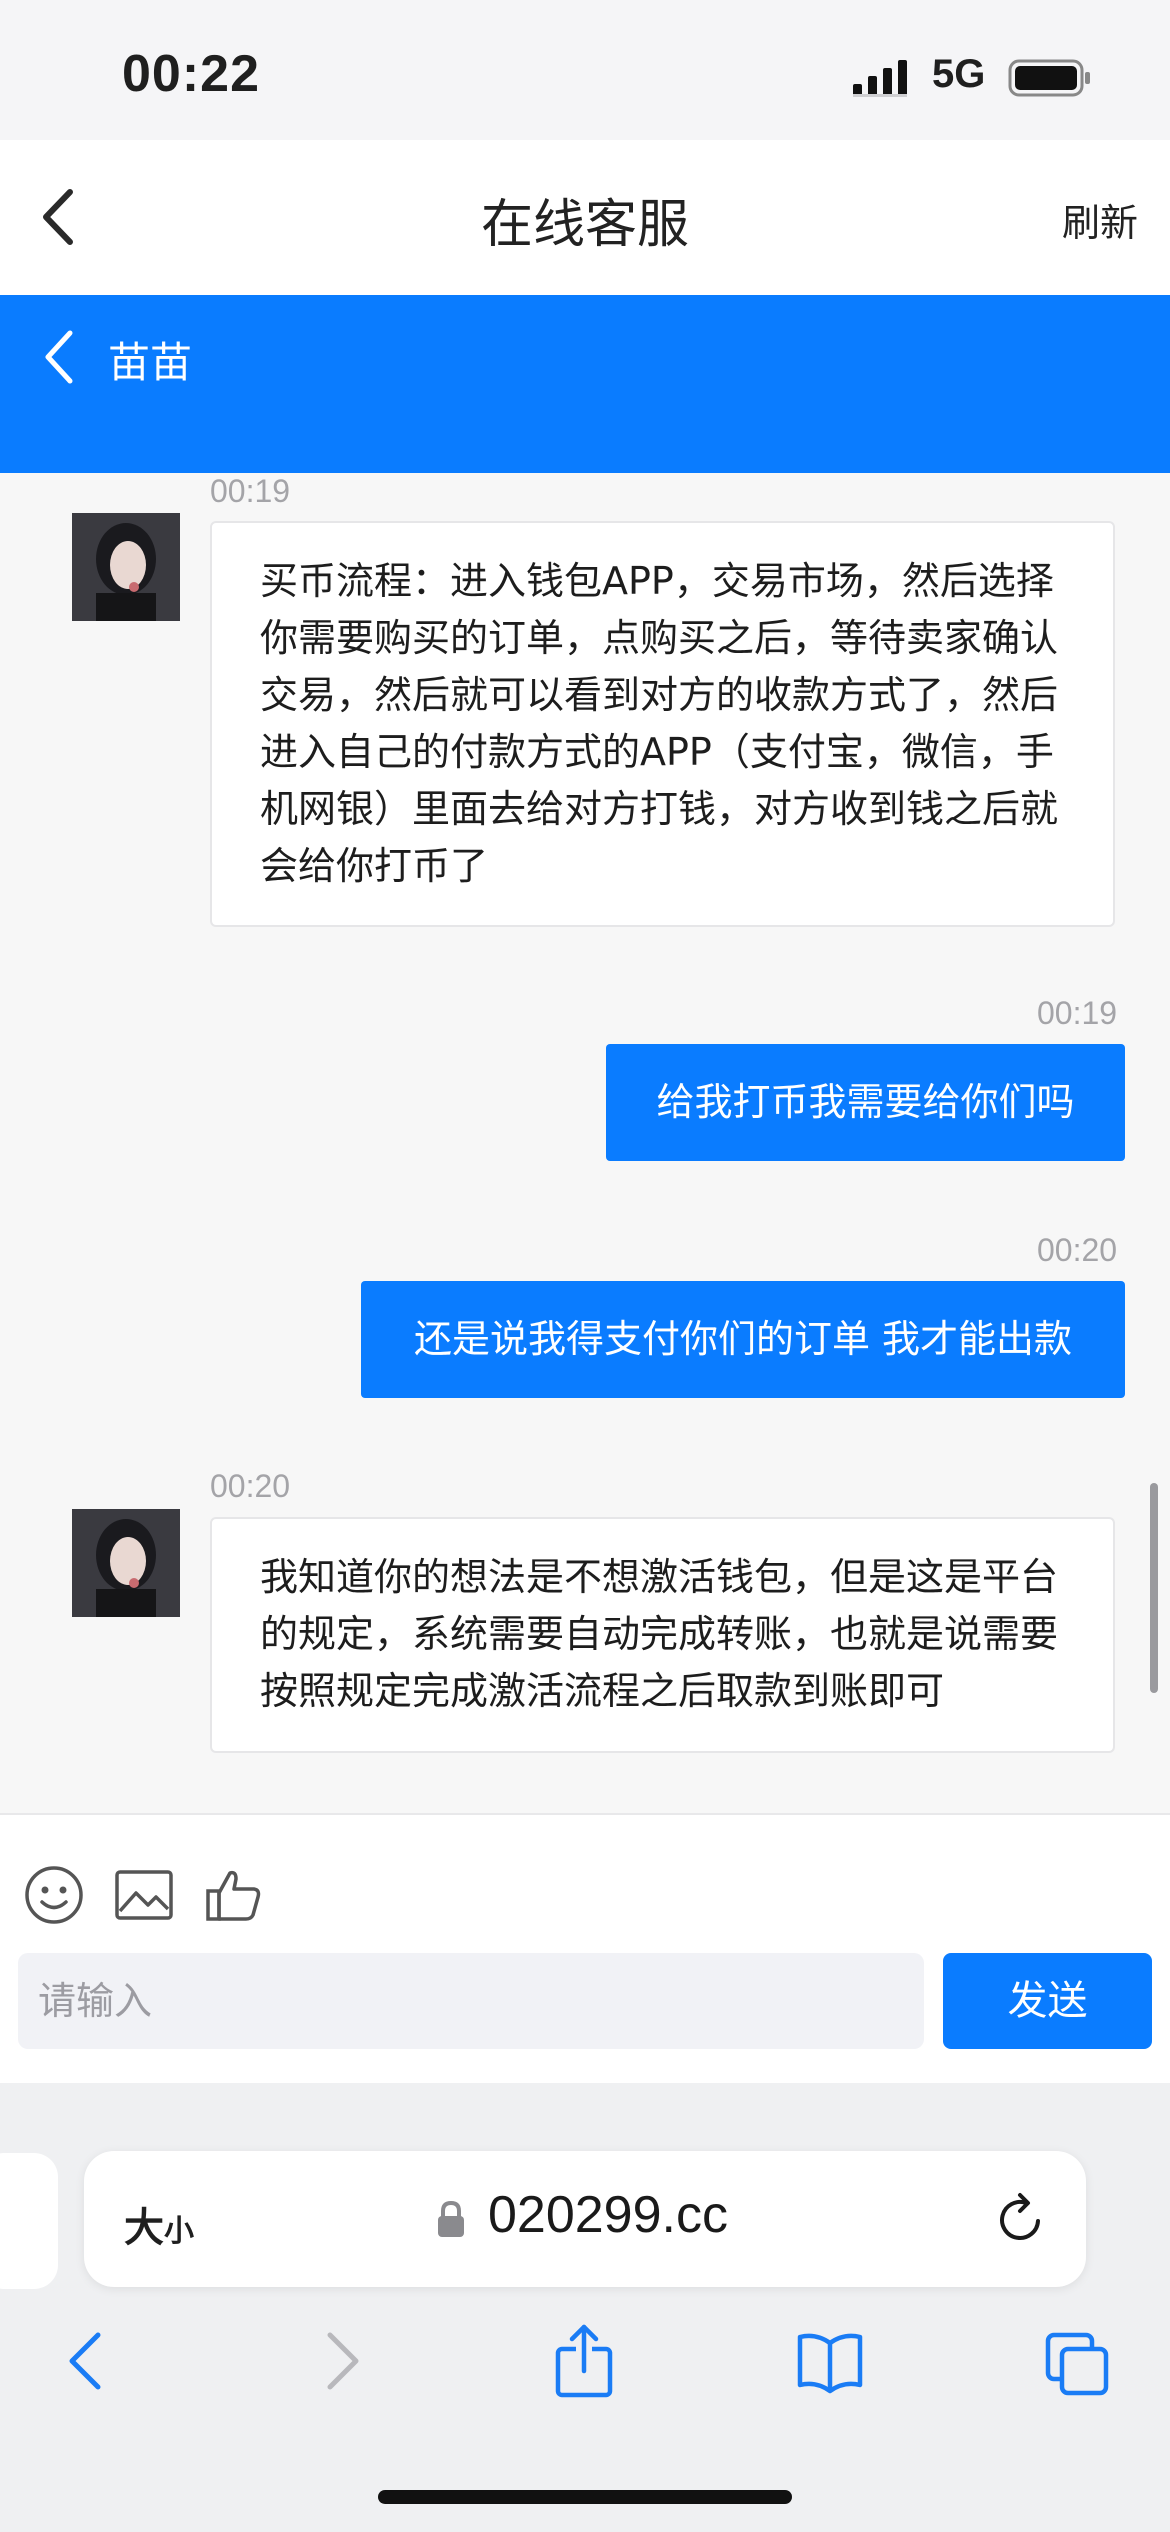  Describe the element at coordinates (1100, 219) in the screenshot. I see `refresh-button: 刷新` at that location.